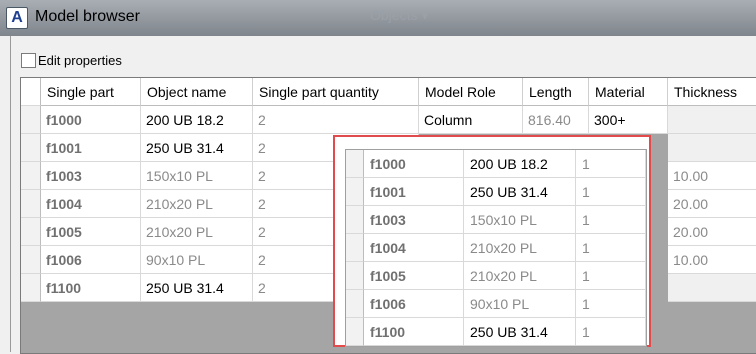 The height and width of the screenshot is (354, 756). Describe the element at coordinates (80, 60) in the screenshot. I see `edit-properties-label: Edit properties` at that location.